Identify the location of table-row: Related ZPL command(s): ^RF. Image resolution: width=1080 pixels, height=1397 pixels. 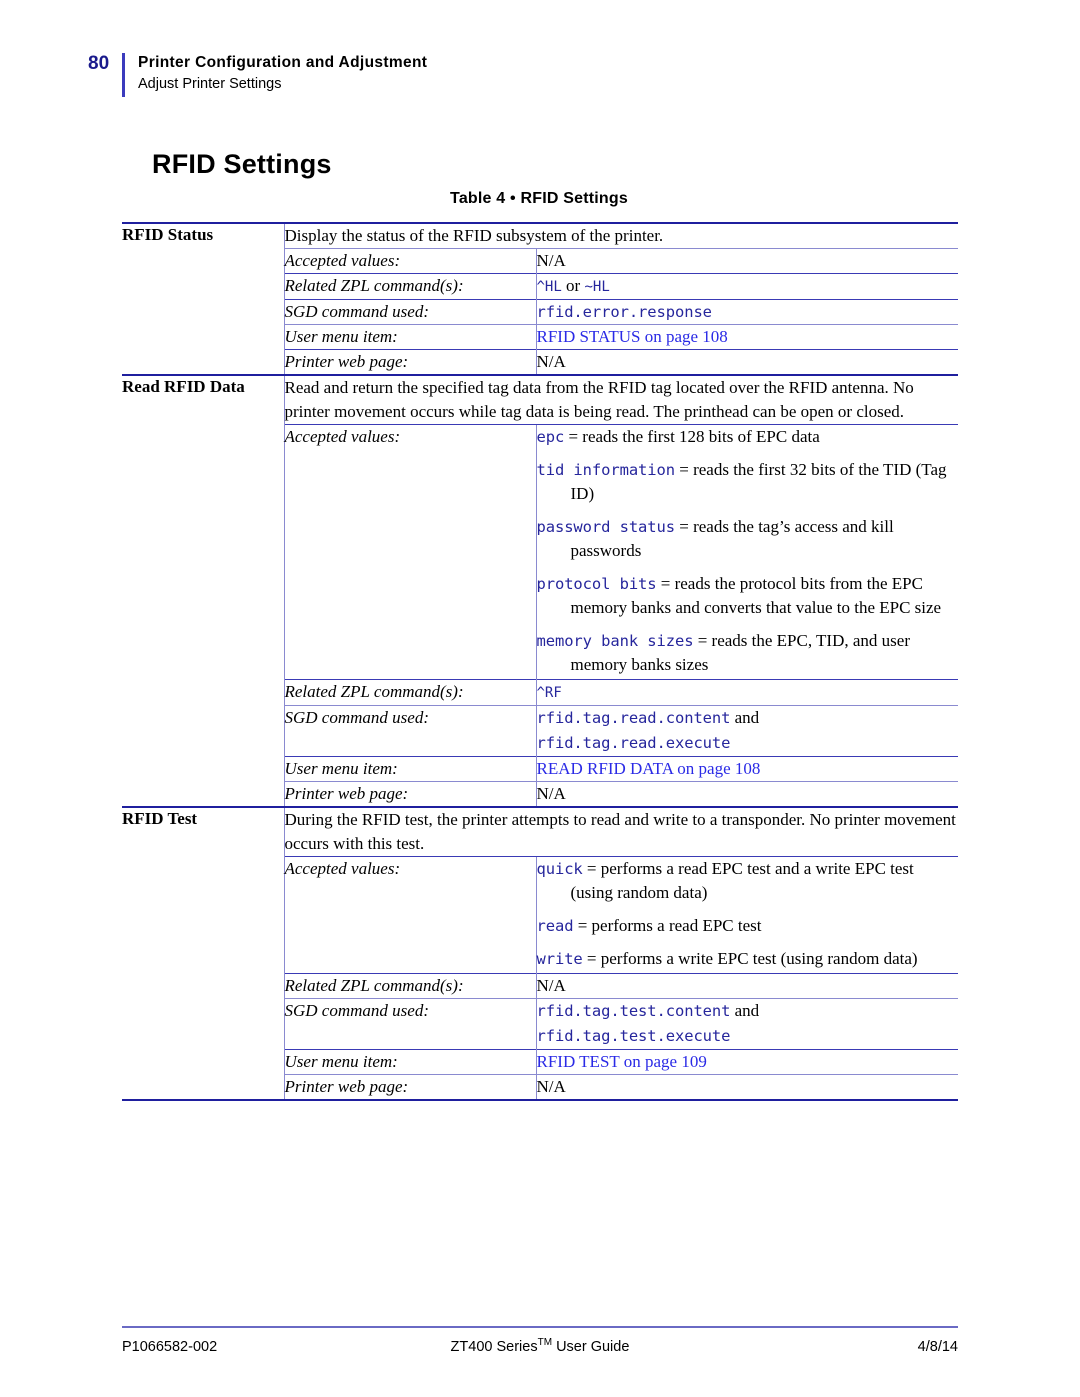
(540, 692).